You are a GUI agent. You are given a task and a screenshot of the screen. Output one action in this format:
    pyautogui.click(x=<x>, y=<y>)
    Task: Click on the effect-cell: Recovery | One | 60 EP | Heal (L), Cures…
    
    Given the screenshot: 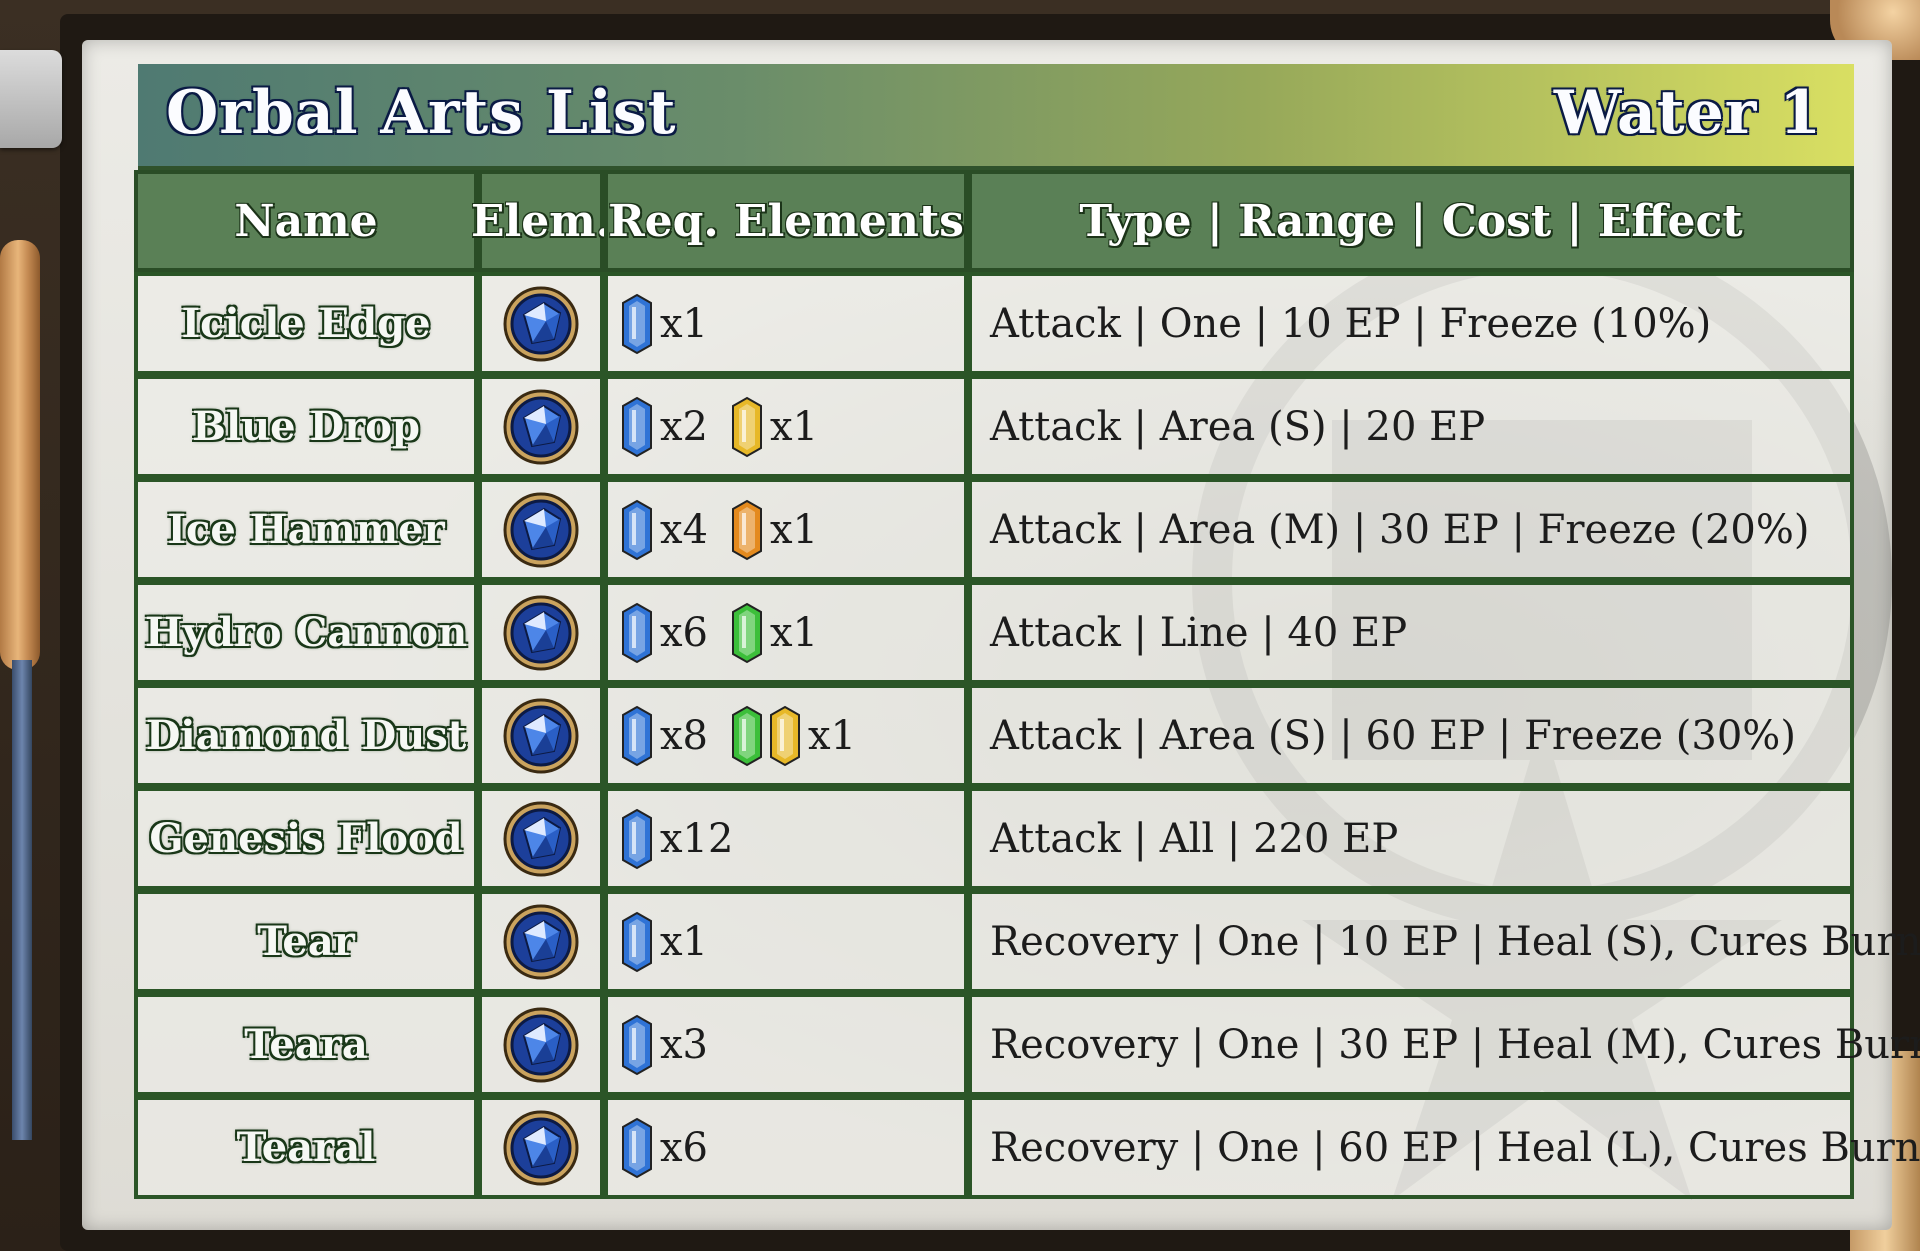 What is the action you would take?
    pyautogui.click(x=1444, y=1147)
    